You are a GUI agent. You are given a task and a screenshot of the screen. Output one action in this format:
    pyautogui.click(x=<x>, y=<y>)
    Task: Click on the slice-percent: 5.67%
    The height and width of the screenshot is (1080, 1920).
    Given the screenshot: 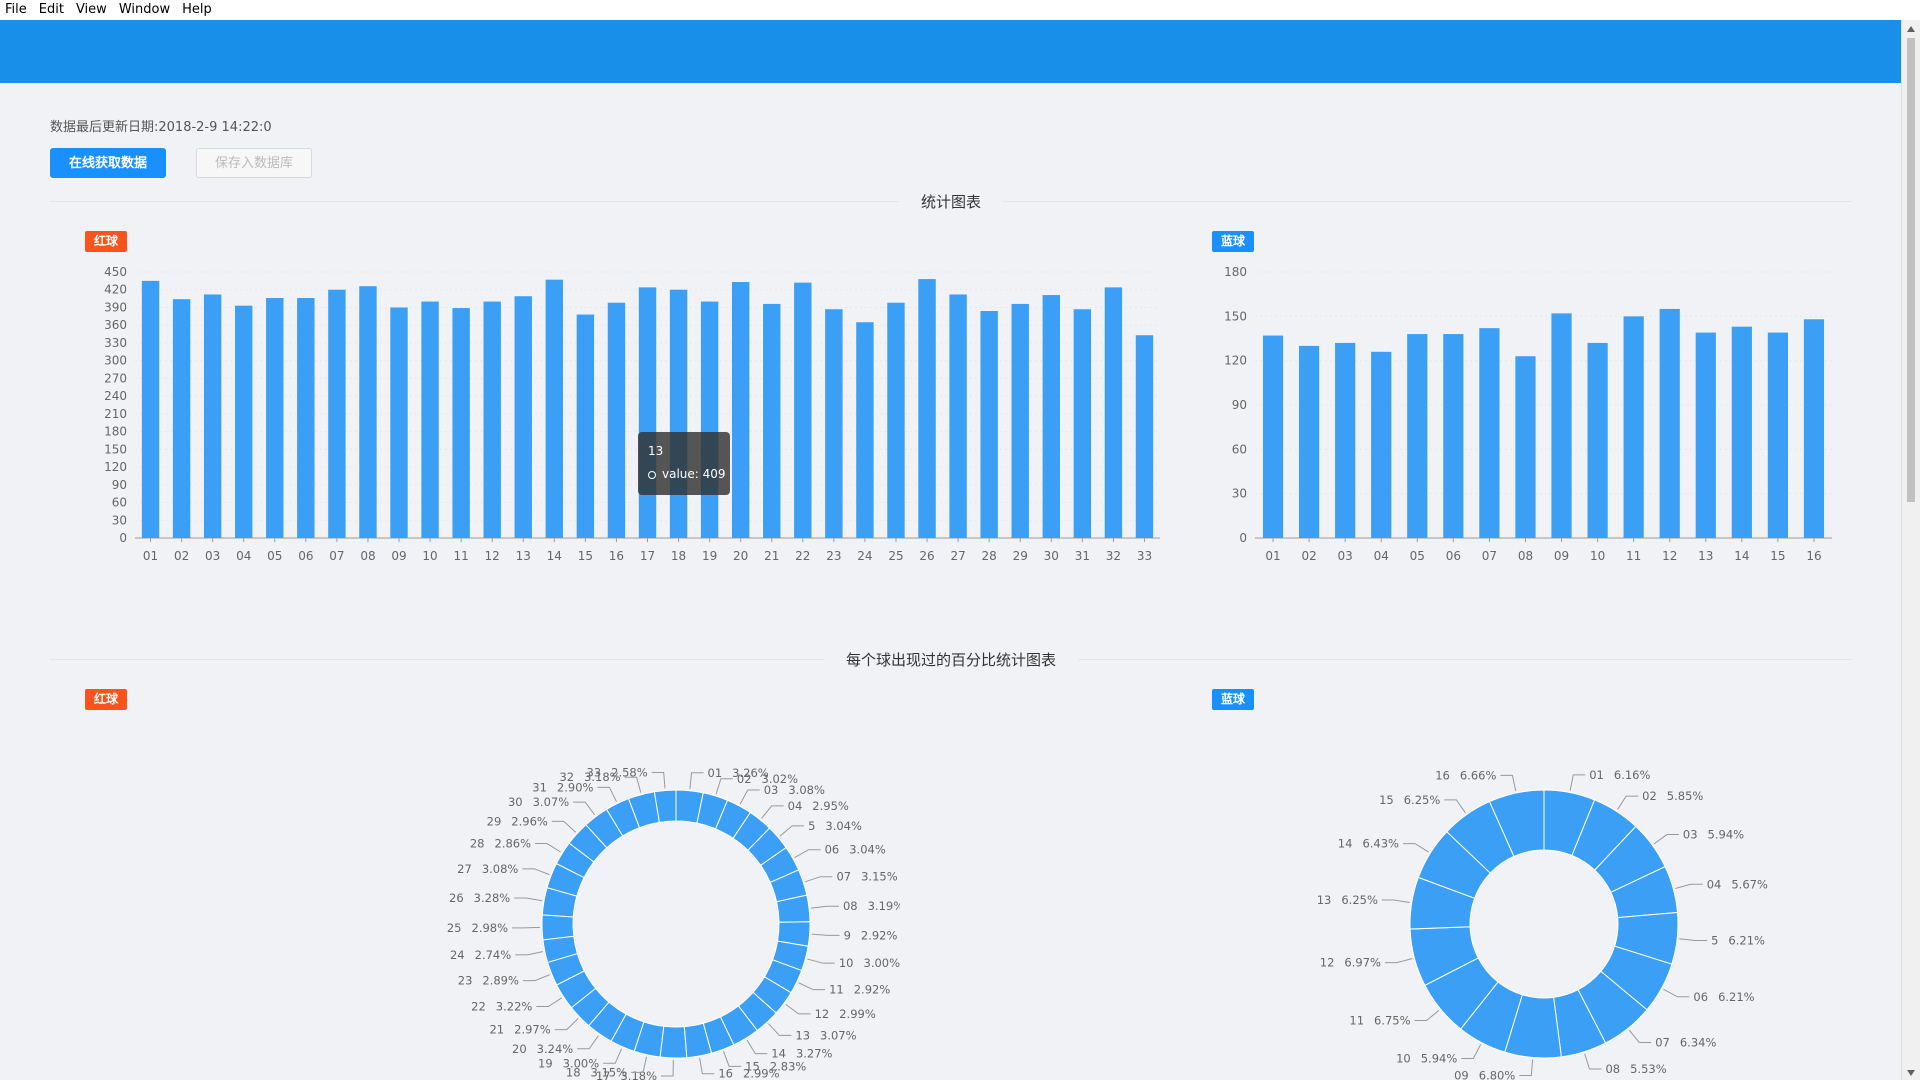 What is the action you would take?
    pyautogui.click(x=1749, y=884)
    